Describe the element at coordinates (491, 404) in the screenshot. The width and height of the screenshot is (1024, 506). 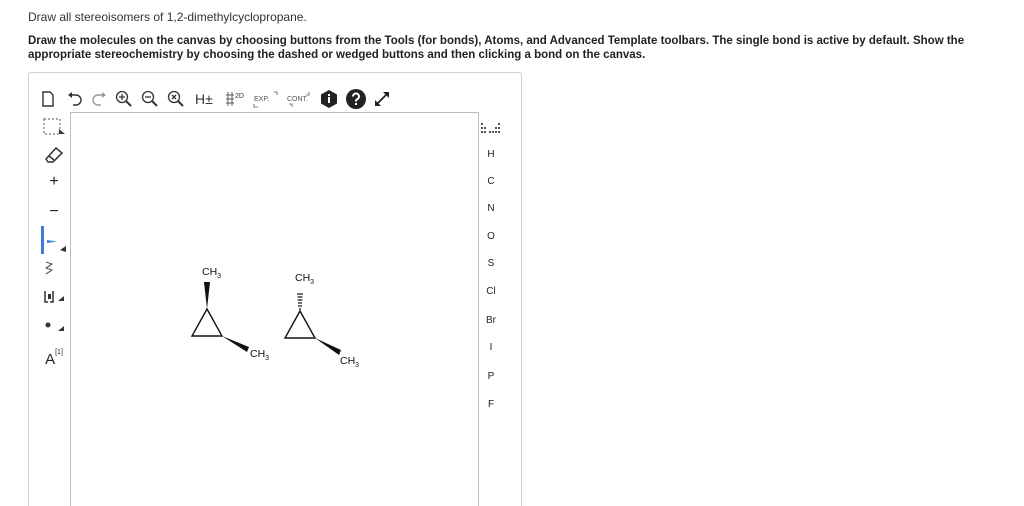
I see `atom-F-button: F` at that location.